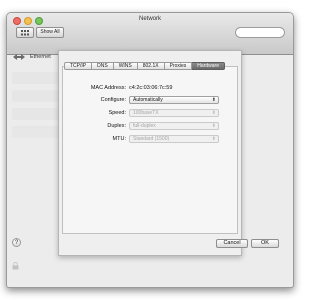  I want to click on help-button: ?, so click(16, 242).